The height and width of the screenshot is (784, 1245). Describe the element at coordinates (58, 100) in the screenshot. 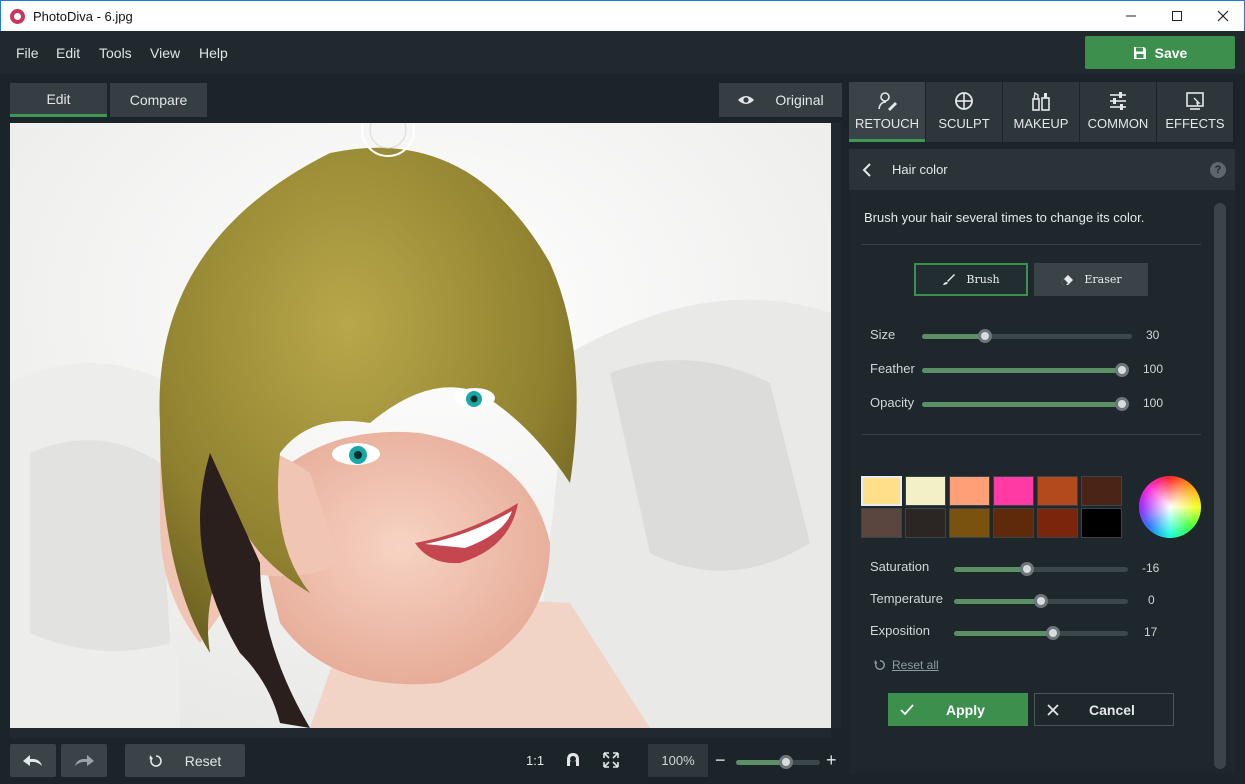

I see `tab-edit: Edit` at that location.